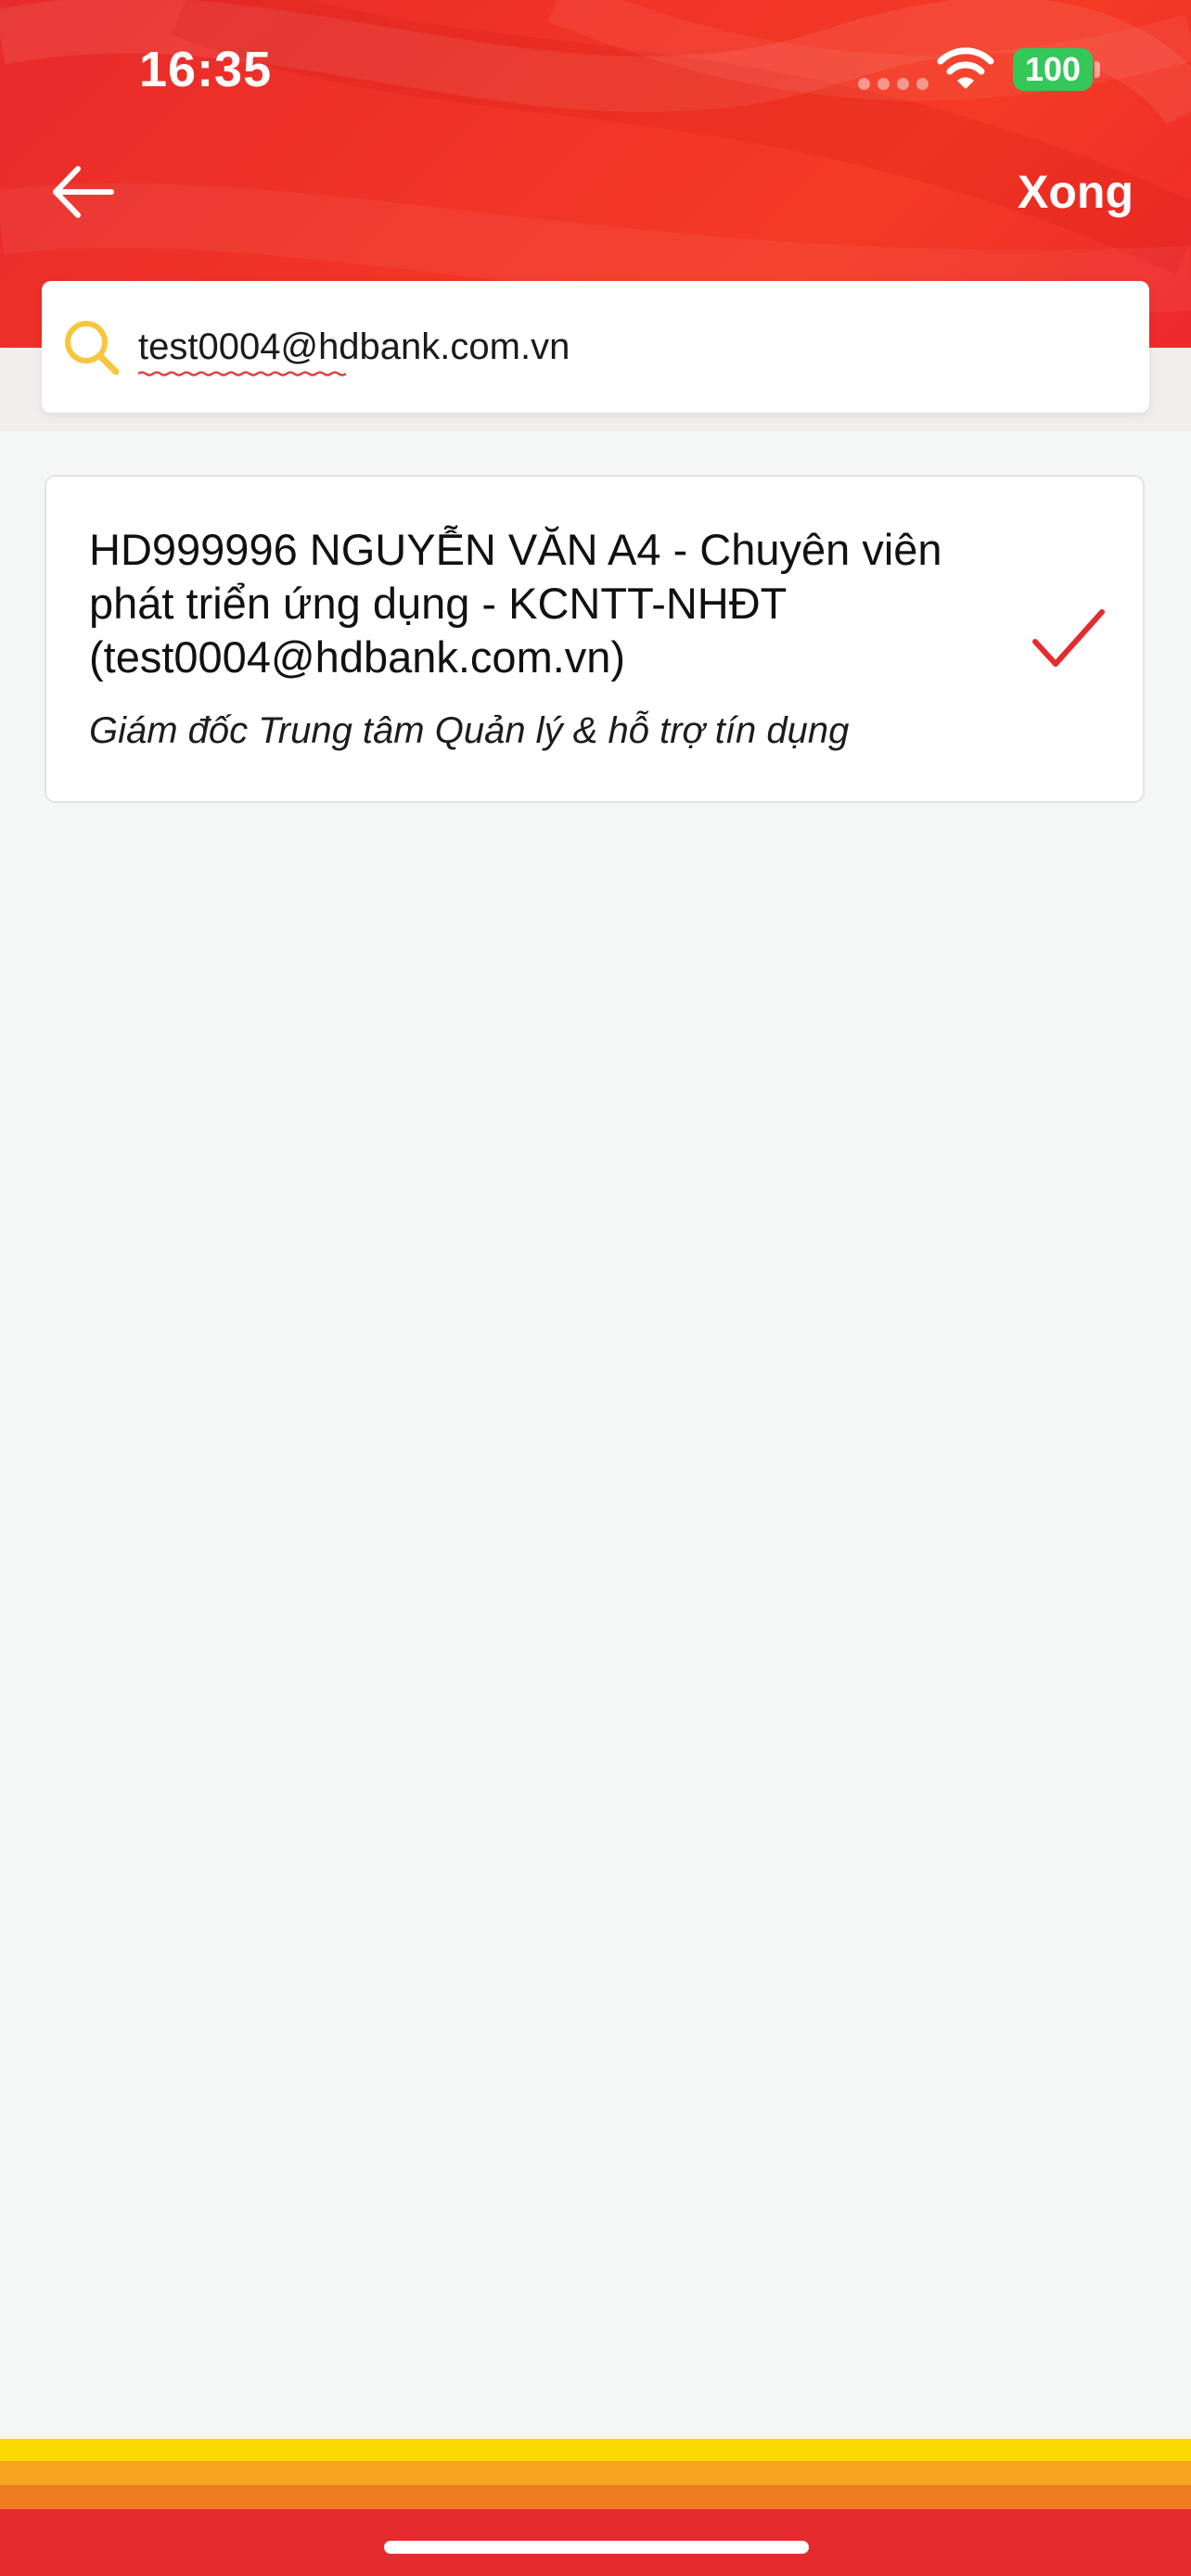  Describe the element at coordinates (1068, 638) in the screenshot. I see `checkmark-icon` at that location.